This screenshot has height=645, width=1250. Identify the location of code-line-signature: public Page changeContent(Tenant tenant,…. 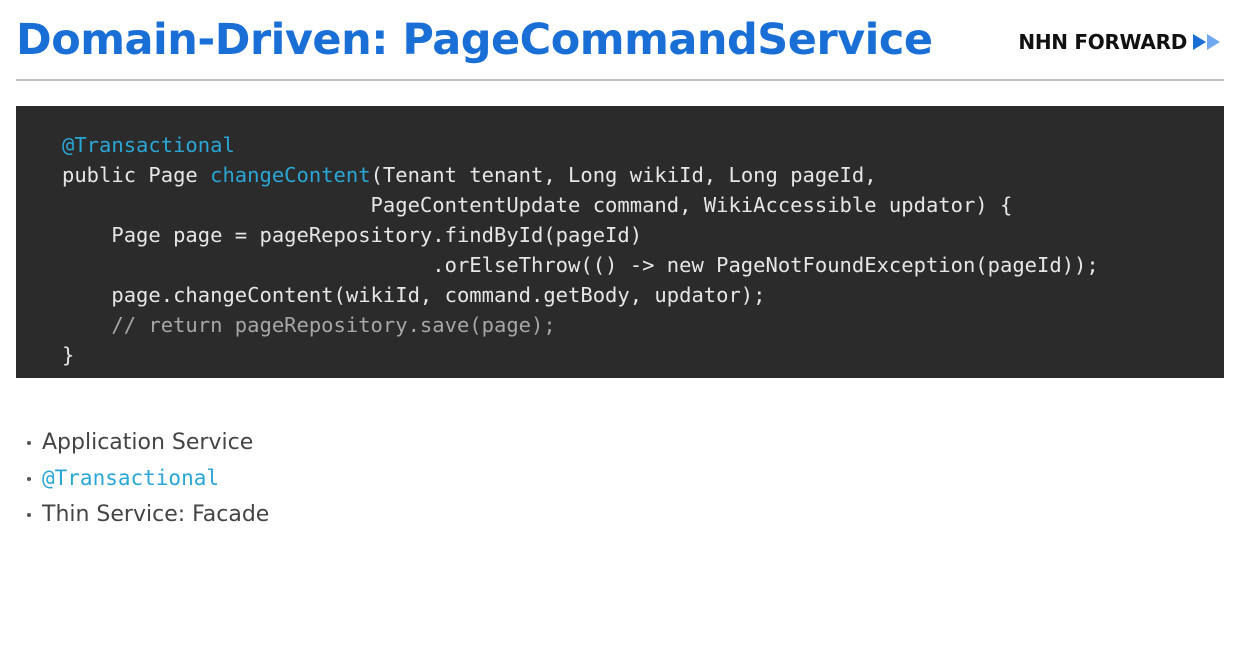
(469, 175).